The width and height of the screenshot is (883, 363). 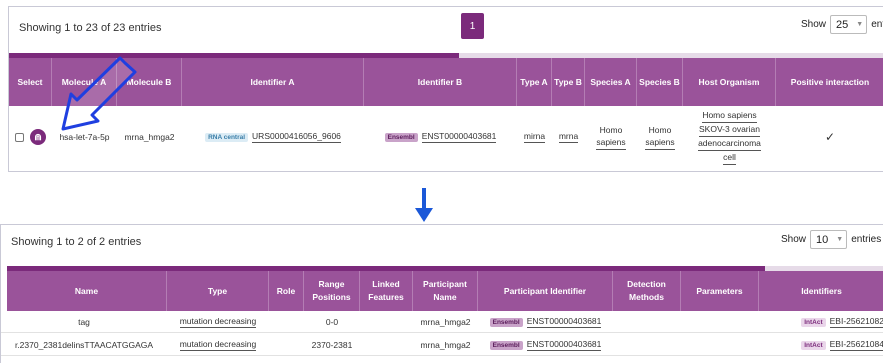 I want to click on col-molecule-b: Molecule B, so click(x=149, y=82).